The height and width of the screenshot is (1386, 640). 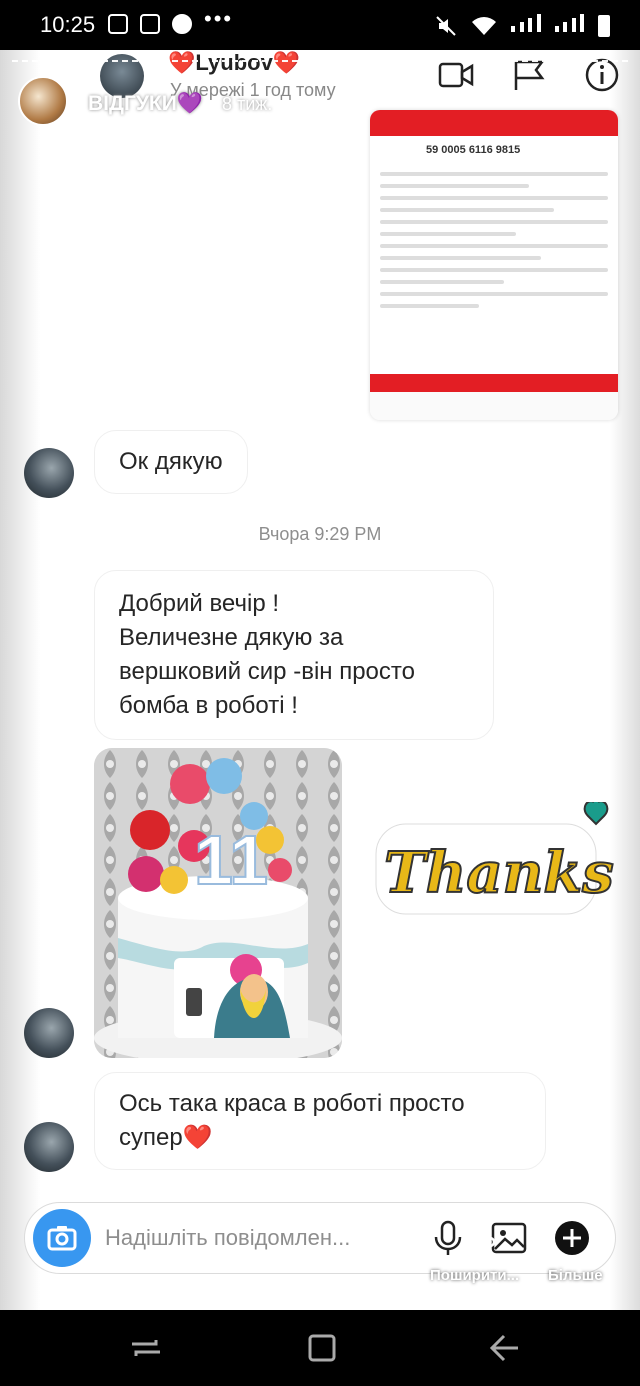 I want to click on message-bubble: Ок дякую, so click(x=171, y=462).